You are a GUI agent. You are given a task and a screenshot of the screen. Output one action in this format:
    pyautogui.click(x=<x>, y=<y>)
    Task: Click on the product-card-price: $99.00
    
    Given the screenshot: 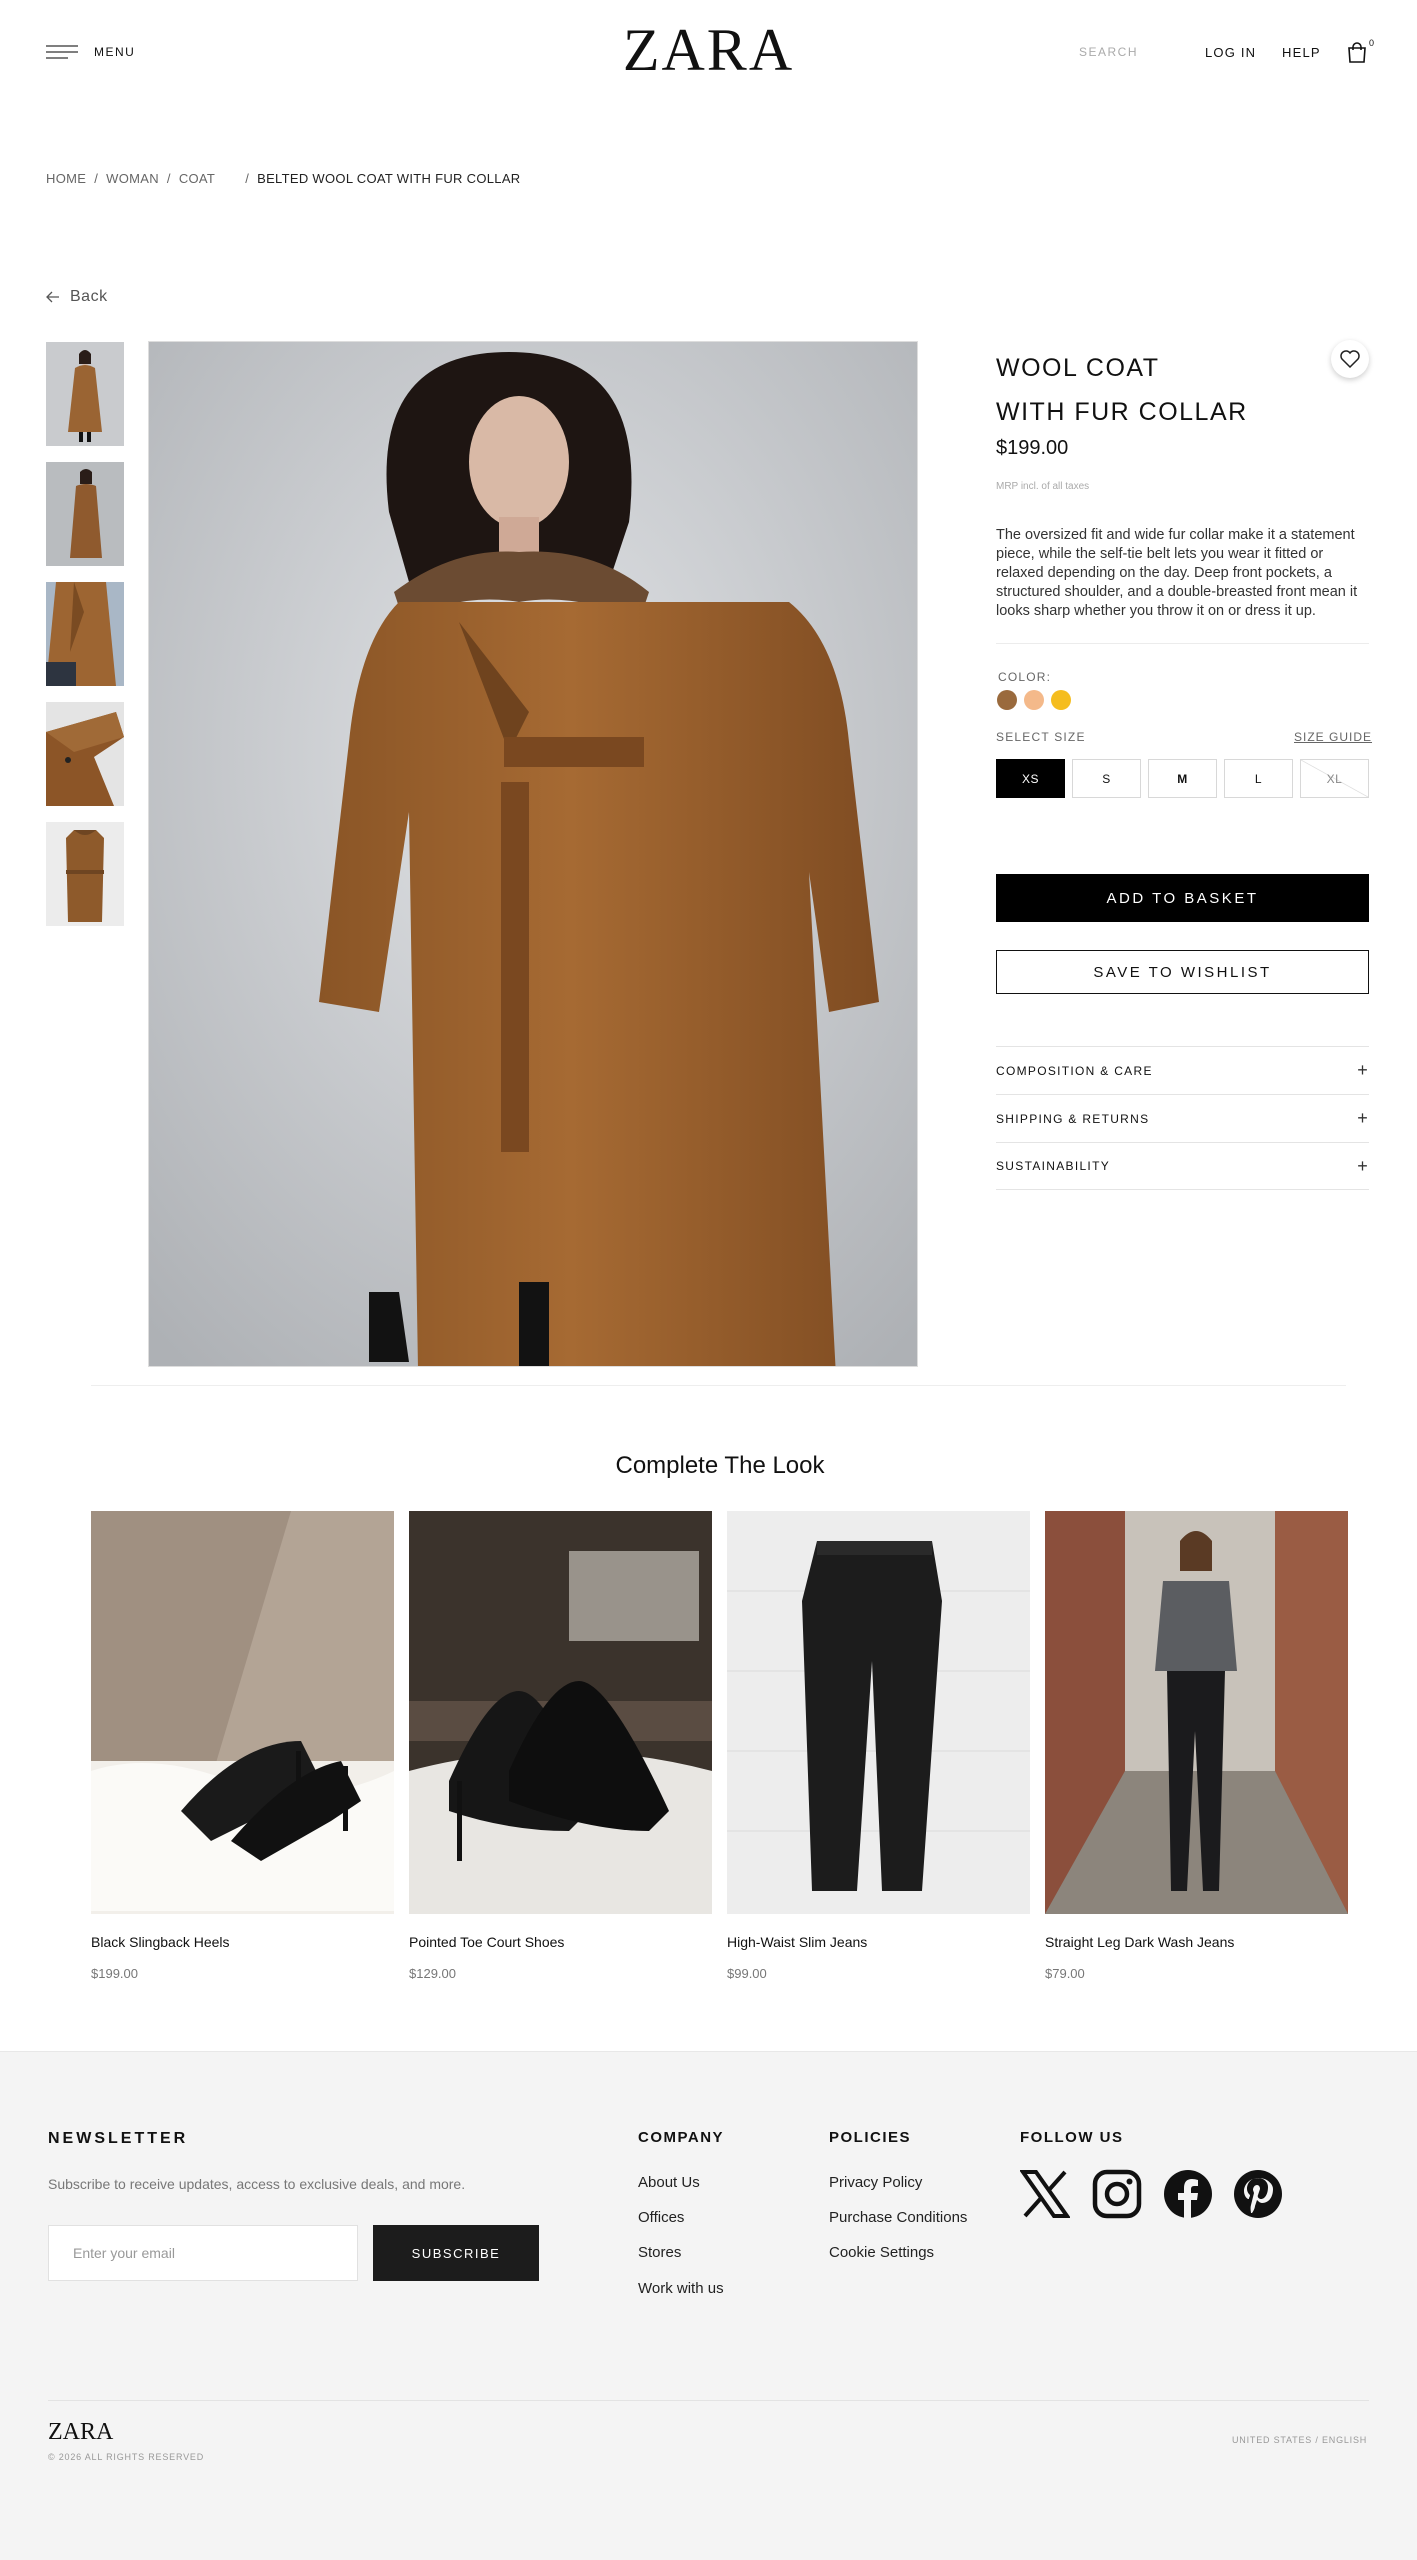 What is the action you would take?
    pyautogui.click(x=747, y=1973)
    